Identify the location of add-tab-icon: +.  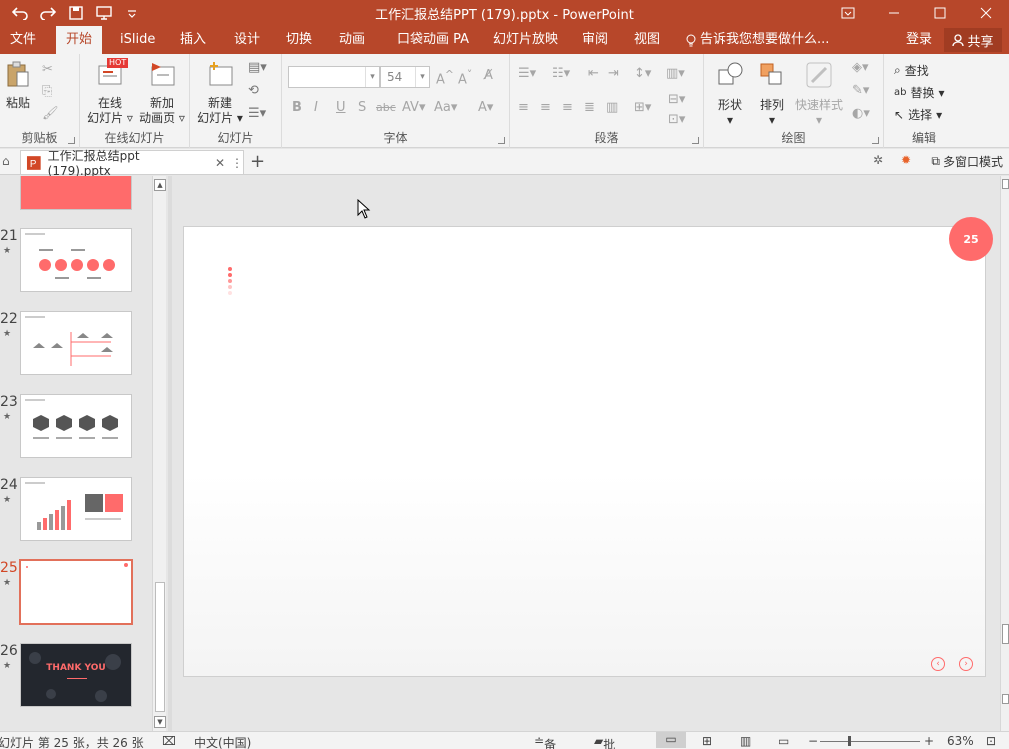
(257, 161).